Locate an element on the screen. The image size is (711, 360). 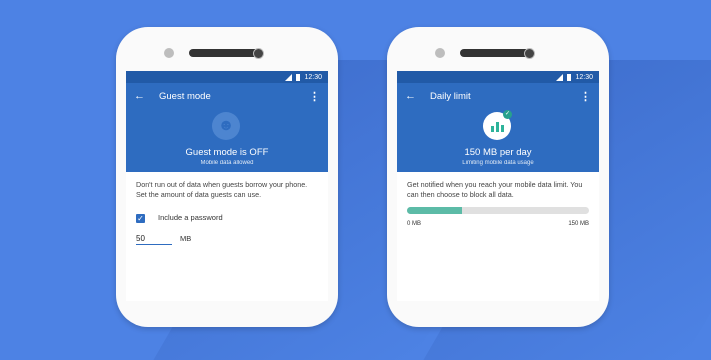
unit-label: MB is located at coordinates (186, 239).